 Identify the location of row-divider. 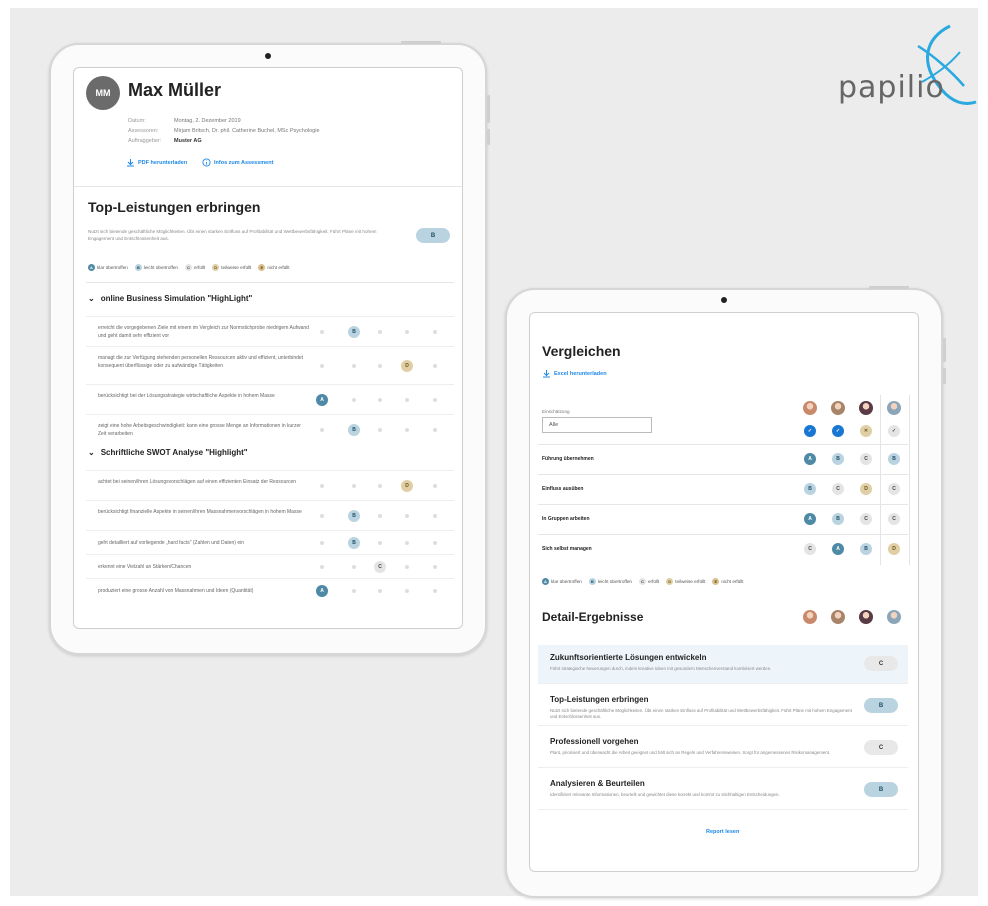
(723, 504).